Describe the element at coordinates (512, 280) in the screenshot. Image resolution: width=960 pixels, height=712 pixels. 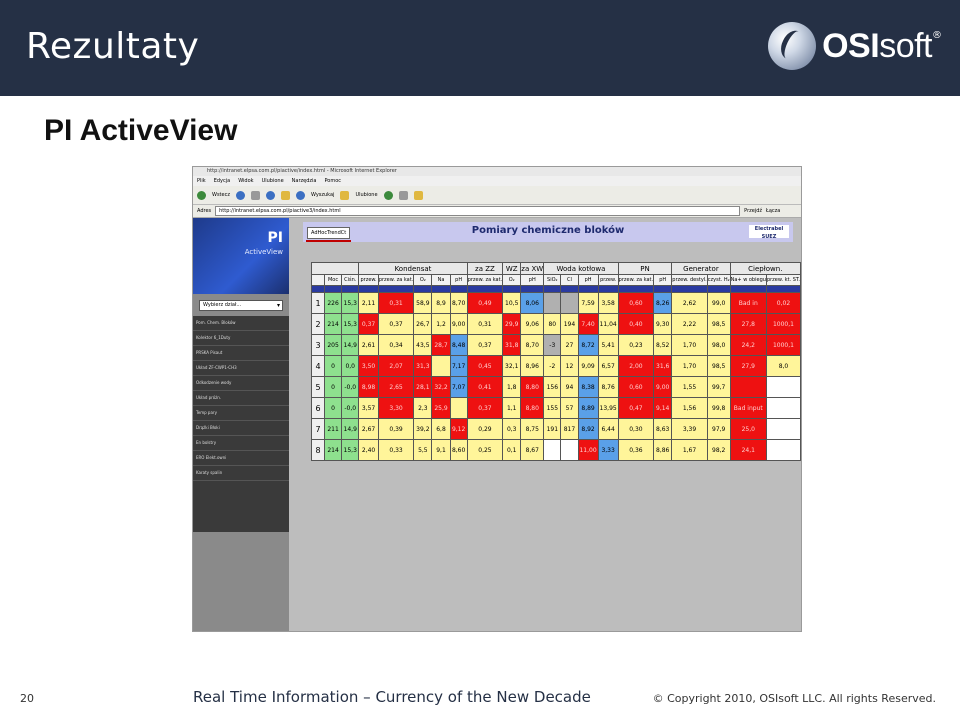
I see `column-header: O₂` at that location.